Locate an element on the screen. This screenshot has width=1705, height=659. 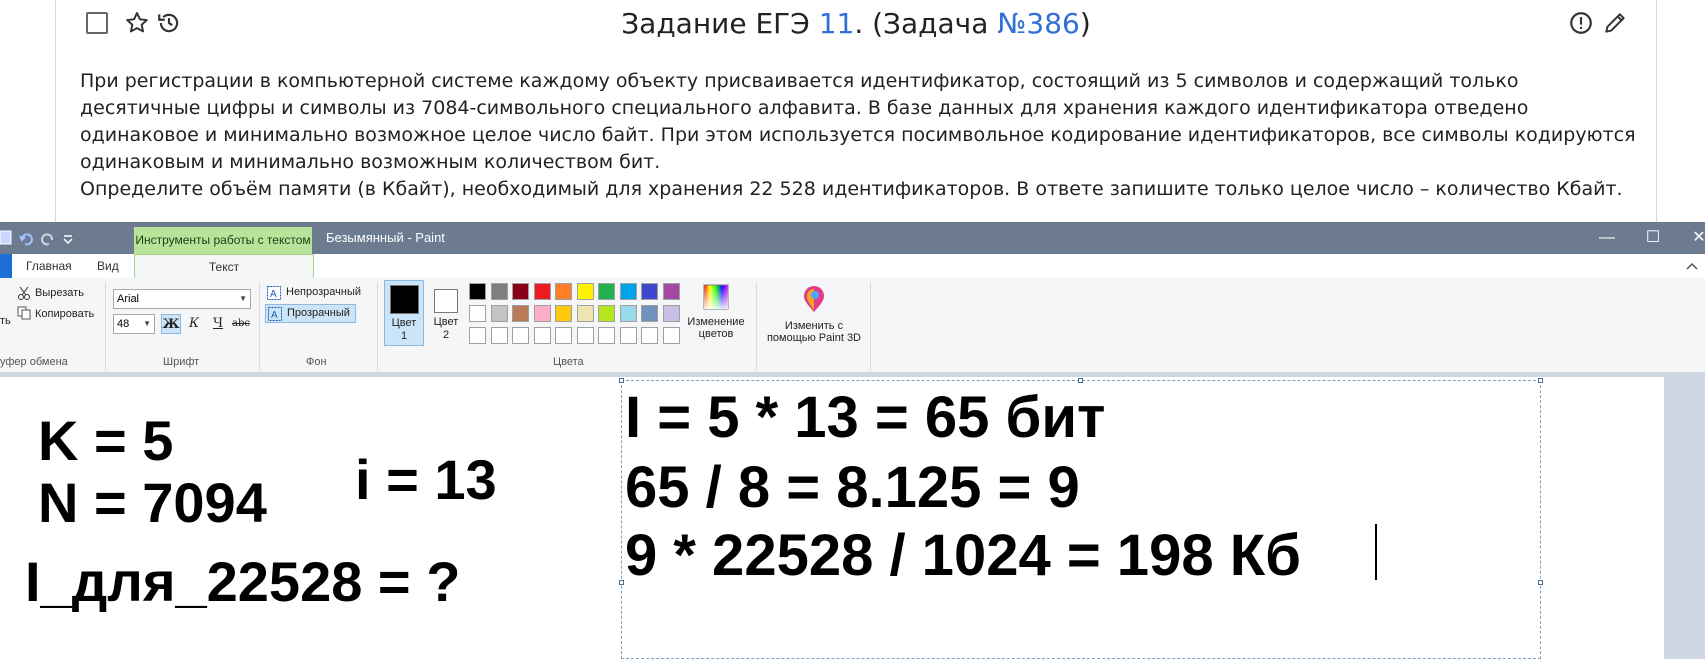
strikethrough-button: abc is located at coordinates (241, 324).